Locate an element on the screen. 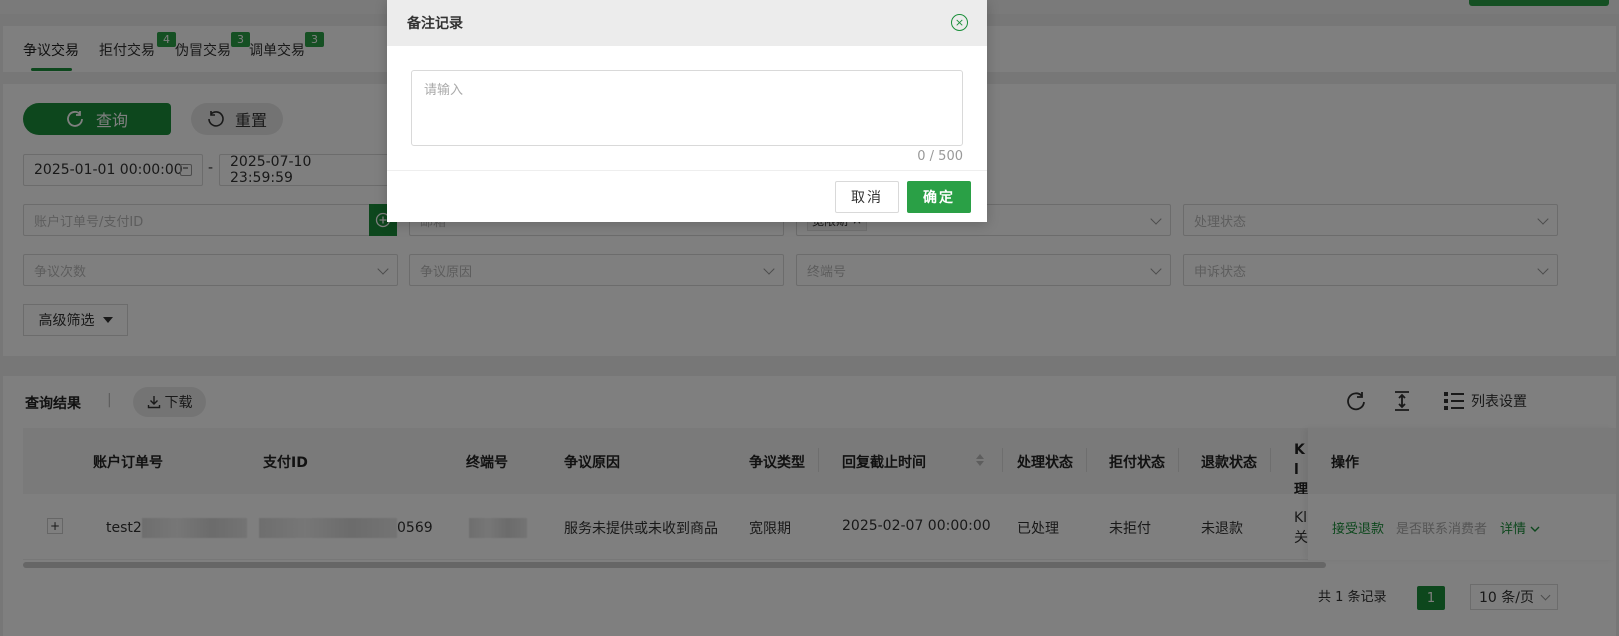  close-icon: × is located at coordinates (959, 22).